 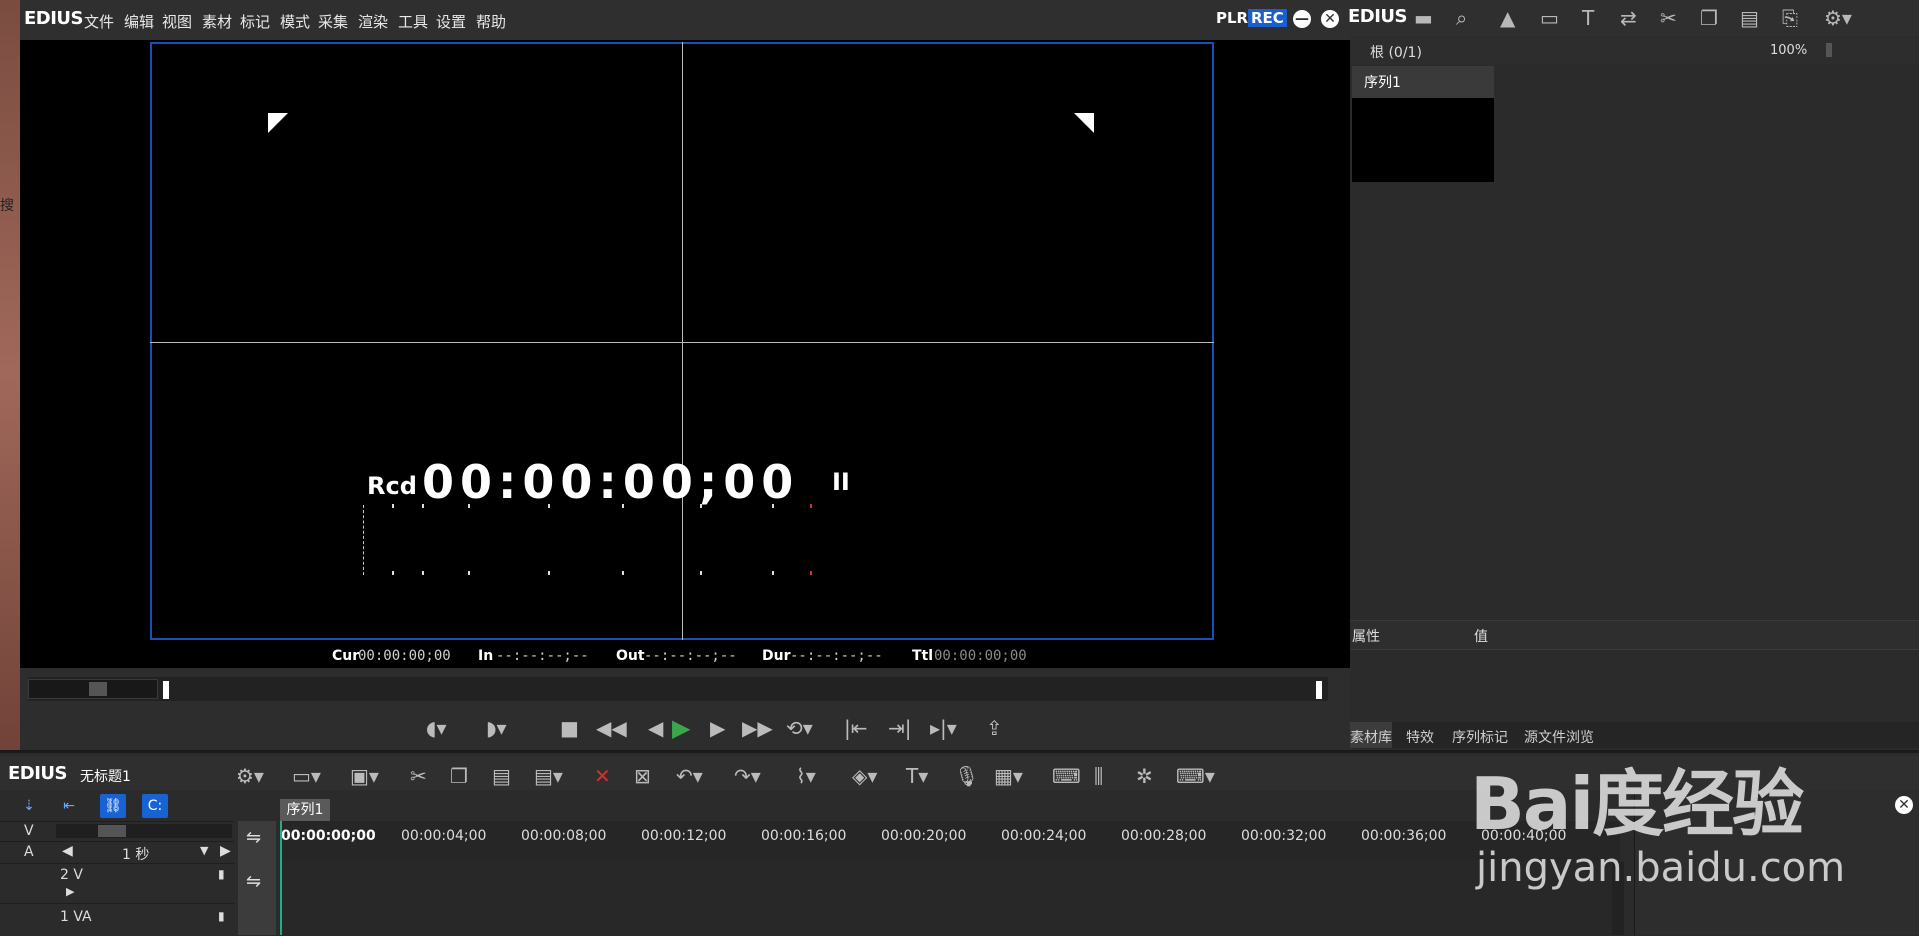 What do you see at coordinates (900, 728) in the screenshot?
I see `go-to-out-icon: ⇥|` at bounding box center [900, 728].